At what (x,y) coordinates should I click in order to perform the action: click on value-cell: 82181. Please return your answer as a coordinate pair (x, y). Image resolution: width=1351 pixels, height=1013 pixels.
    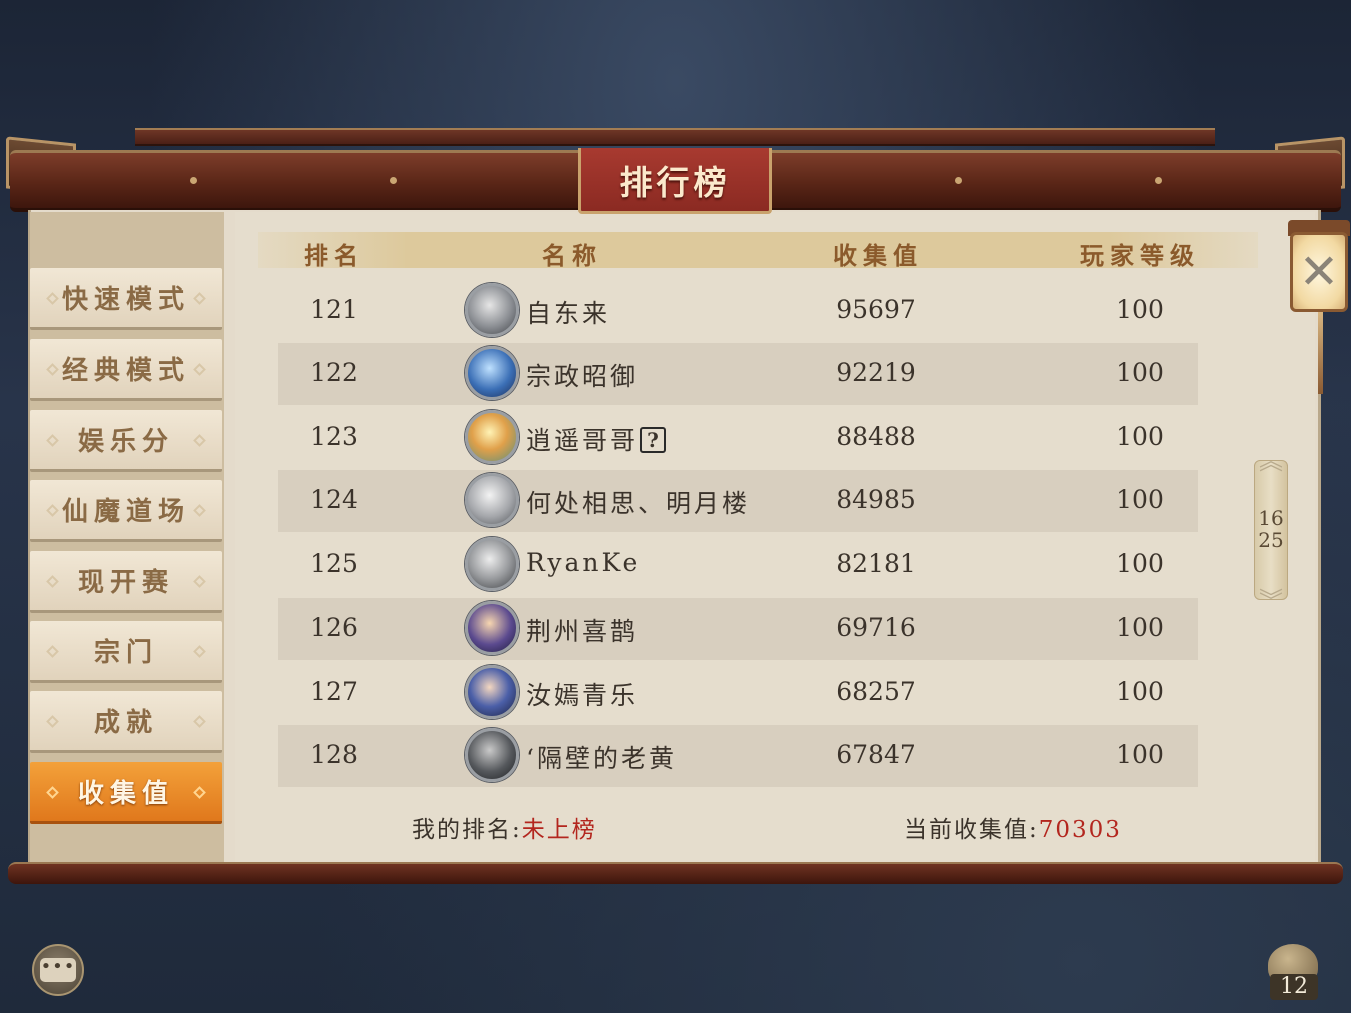
    Looking at the image, I should click on (876, 563).